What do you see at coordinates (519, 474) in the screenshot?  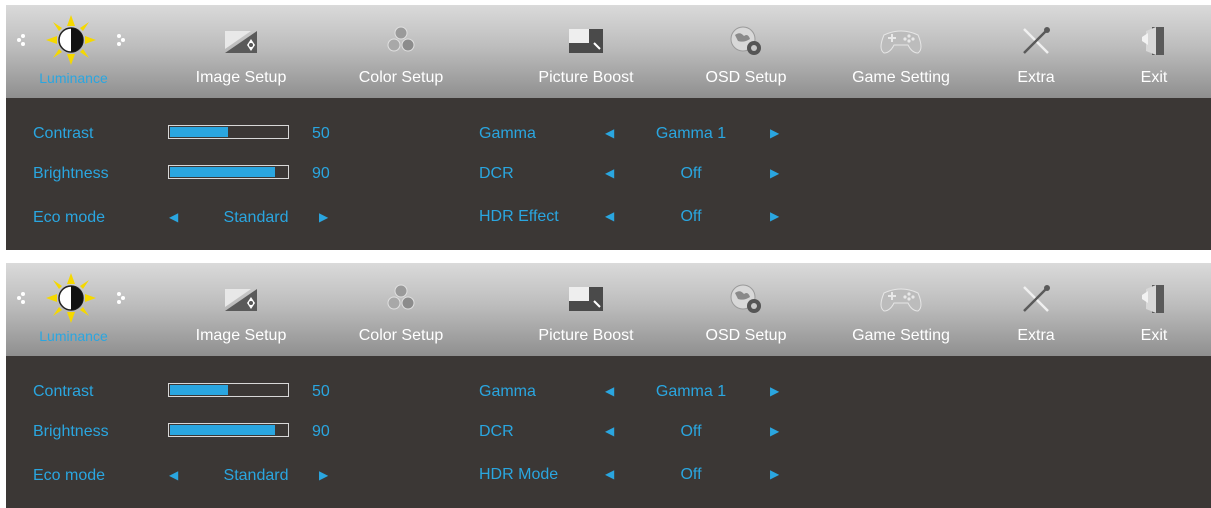 I see `hdr-label: HDR Mode` at bounding box center [519, 474].